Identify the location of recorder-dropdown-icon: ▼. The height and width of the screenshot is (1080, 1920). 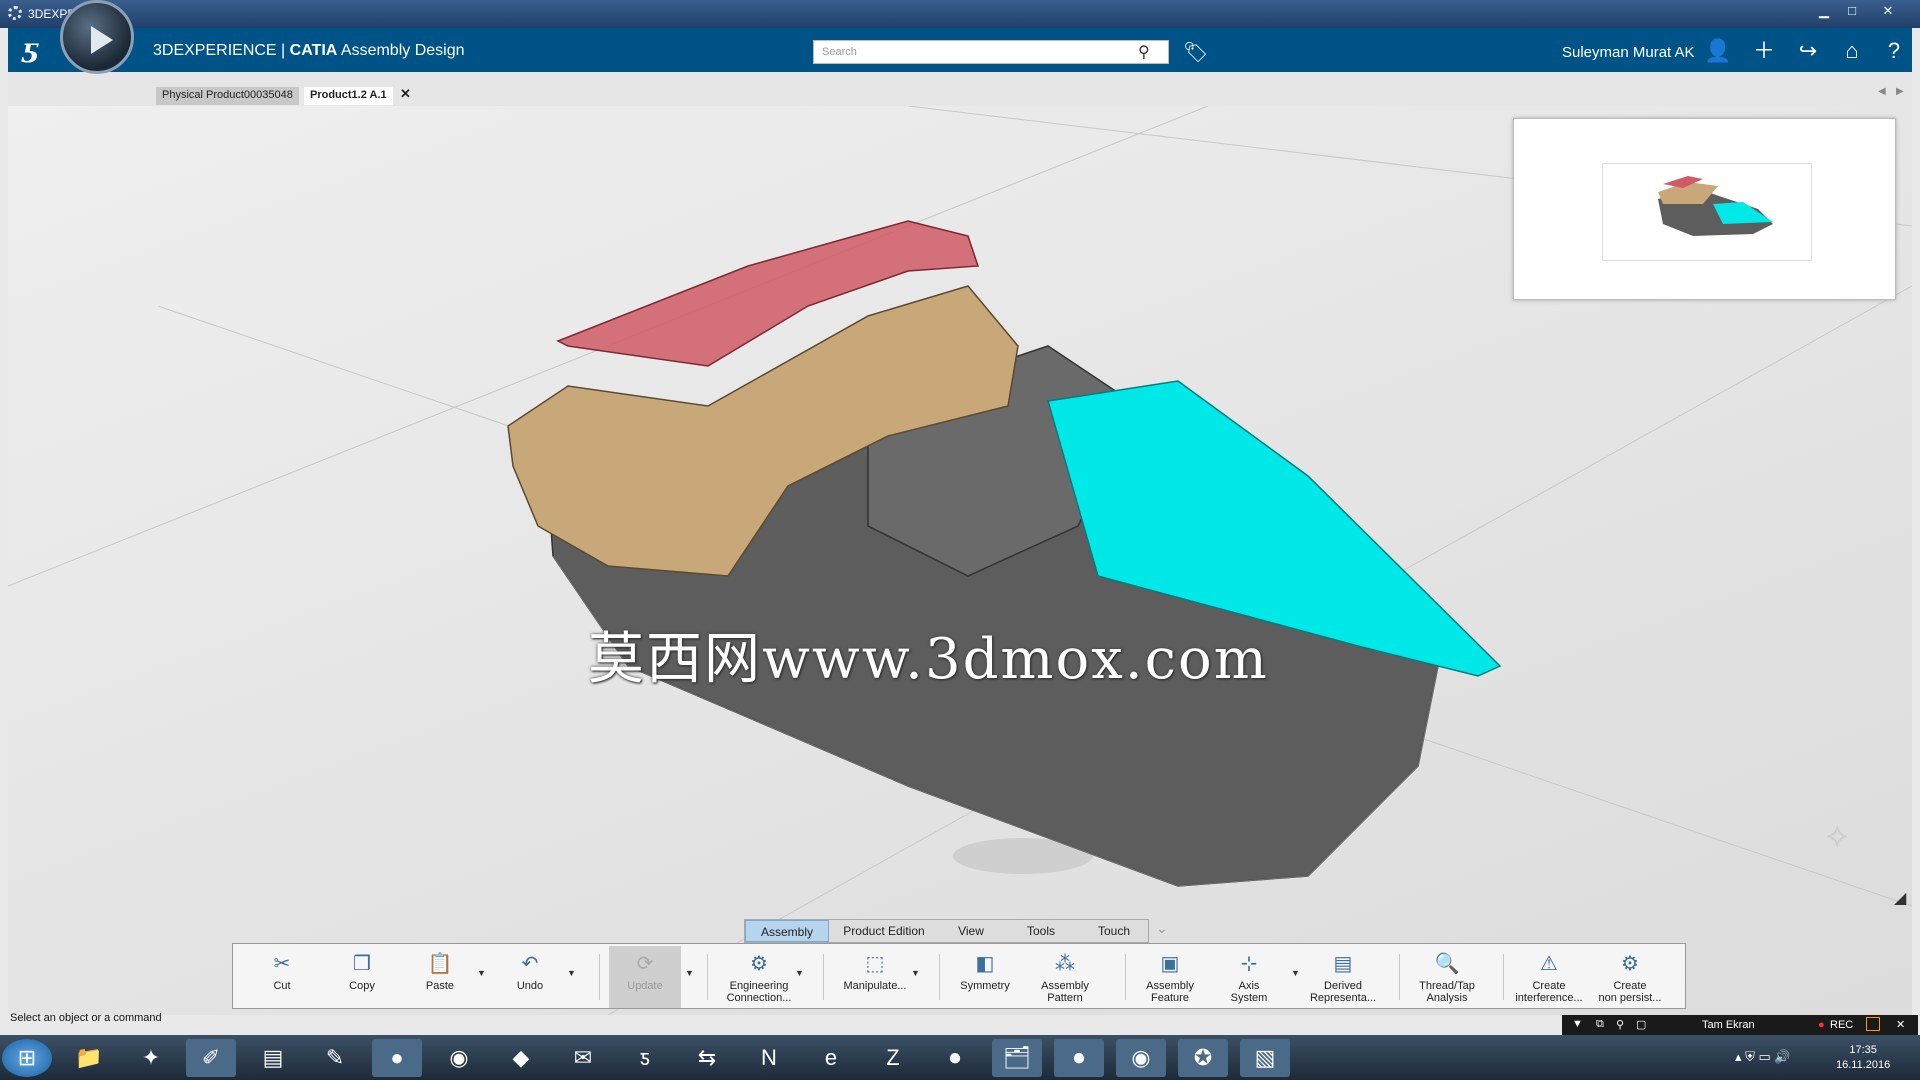
(1577, 1024).